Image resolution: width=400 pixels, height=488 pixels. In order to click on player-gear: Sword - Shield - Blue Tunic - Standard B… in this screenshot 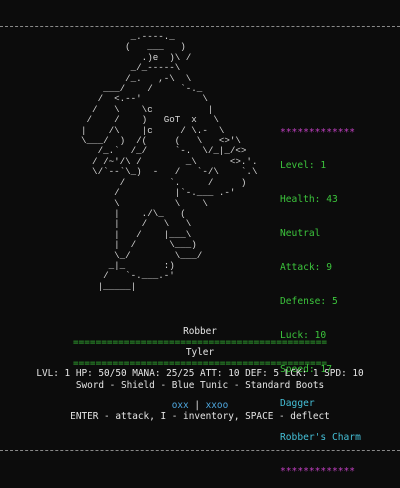, I will do `click(200, 385)`.